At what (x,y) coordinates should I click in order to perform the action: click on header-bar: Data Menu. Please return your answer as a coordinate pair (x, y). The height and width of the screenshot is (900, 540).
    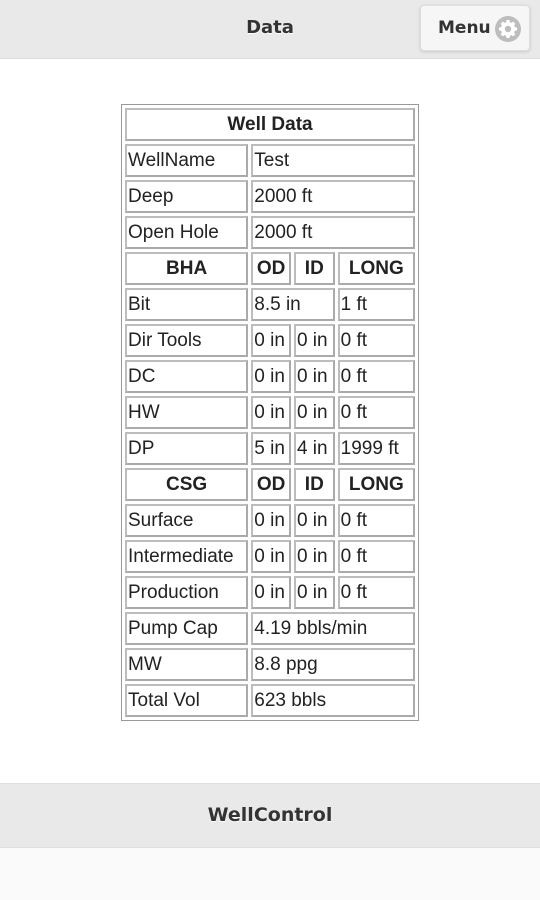
    Looking at the image, I should click on (270, 29).